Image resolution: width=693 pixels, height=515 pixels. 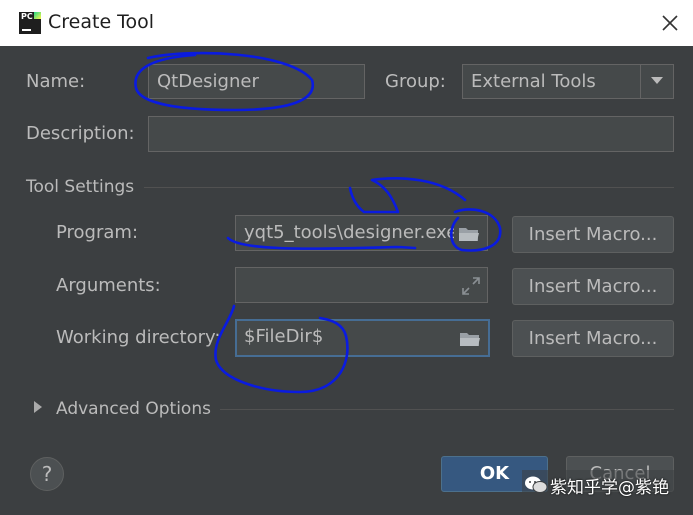 I want to click on expand-icon, so click(x=471, y=286).